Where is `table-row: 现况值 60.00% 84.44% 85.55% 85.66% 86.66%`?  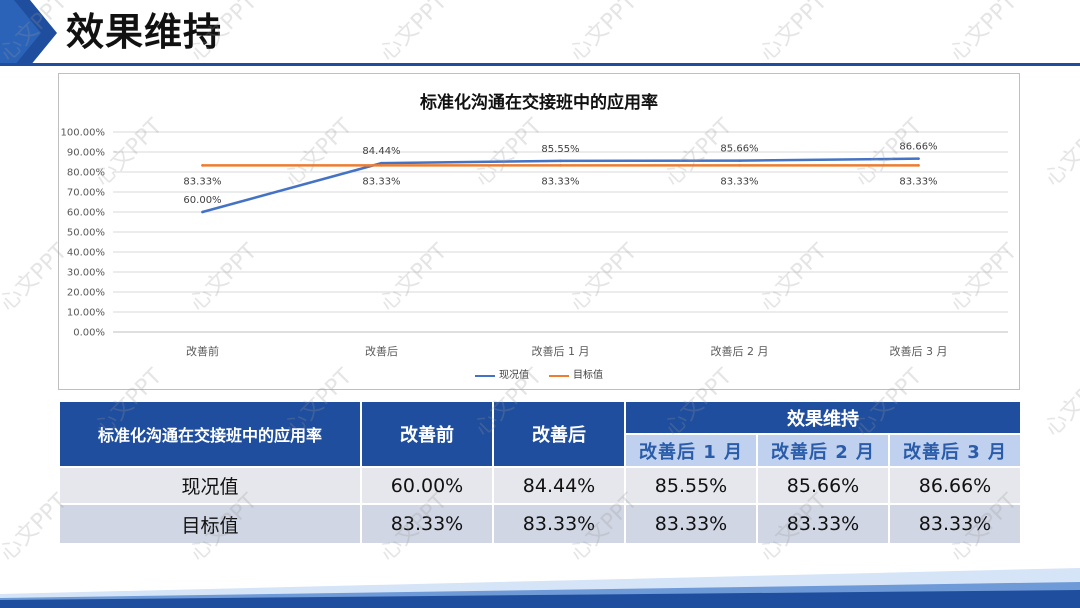 table-row: 现况值 60.00% 84.44% 85.55% 85.66% 86.66% is located at coordinates (540, 485).